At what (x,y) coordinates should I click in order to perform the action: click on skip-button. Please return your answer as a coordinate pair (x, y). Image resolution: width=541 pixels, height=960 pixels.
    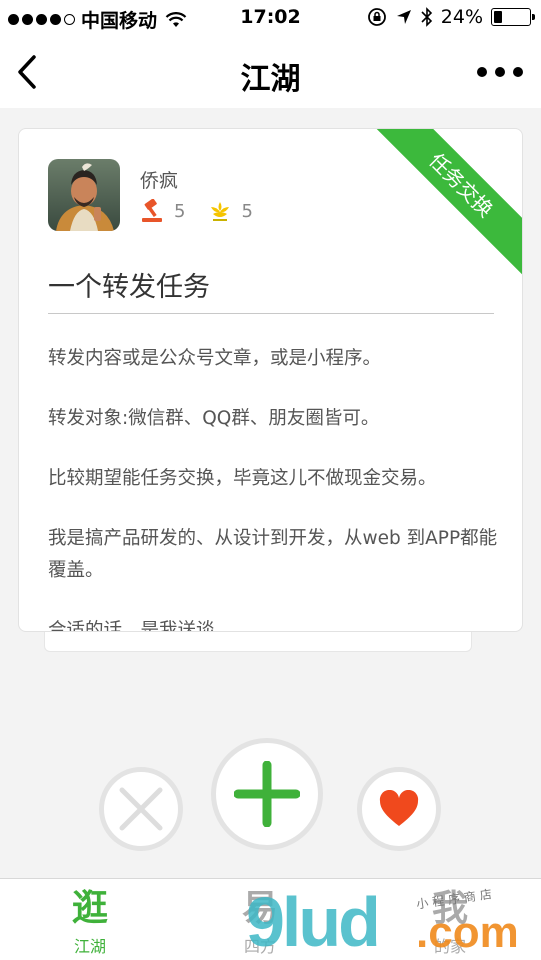
    Looking at the image, I should click on (141, 809).